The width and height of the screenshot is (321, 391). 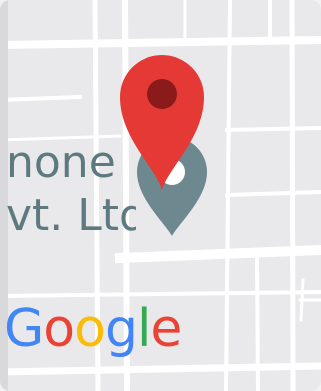 What do you see at coordinates (162, 94) in the screenshot?
I see `selected-location-pin-dot` at bounding box center [162, 94].